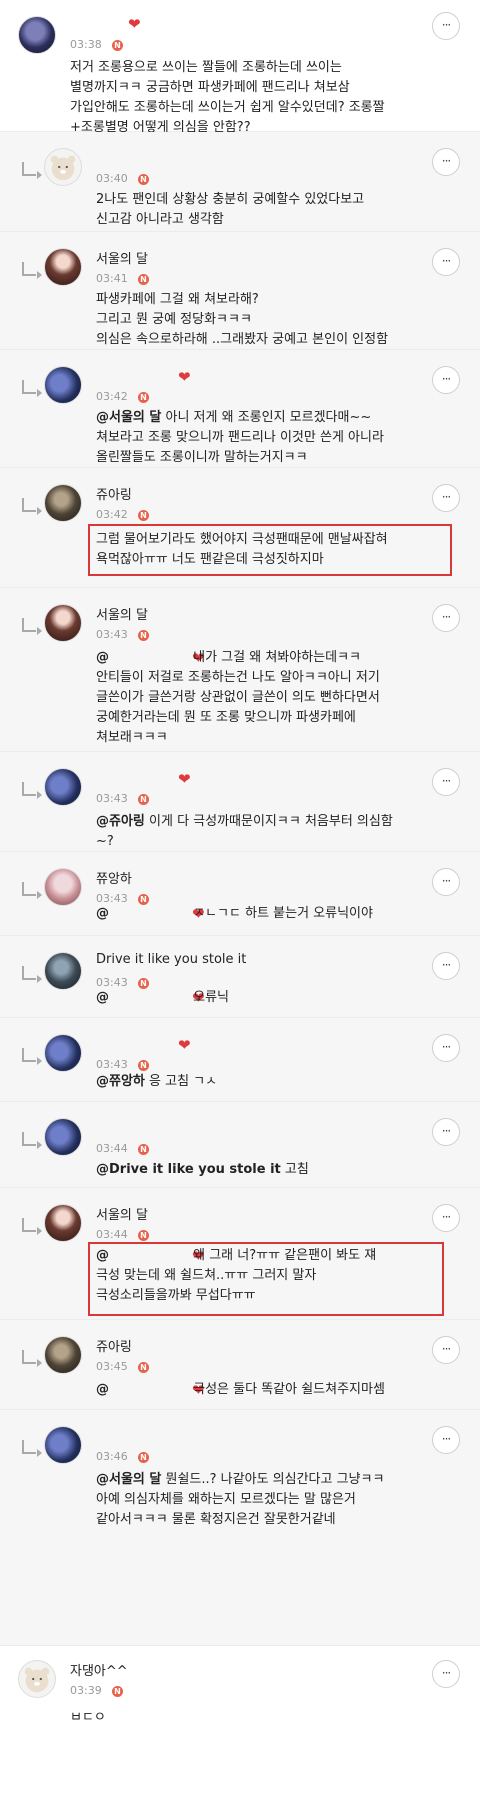 This screenshot has width=480, height=1805. Describe the element at coordinates (99, 1669) in the screenshot. I see `comment-author: 자댕아^^` at that location.